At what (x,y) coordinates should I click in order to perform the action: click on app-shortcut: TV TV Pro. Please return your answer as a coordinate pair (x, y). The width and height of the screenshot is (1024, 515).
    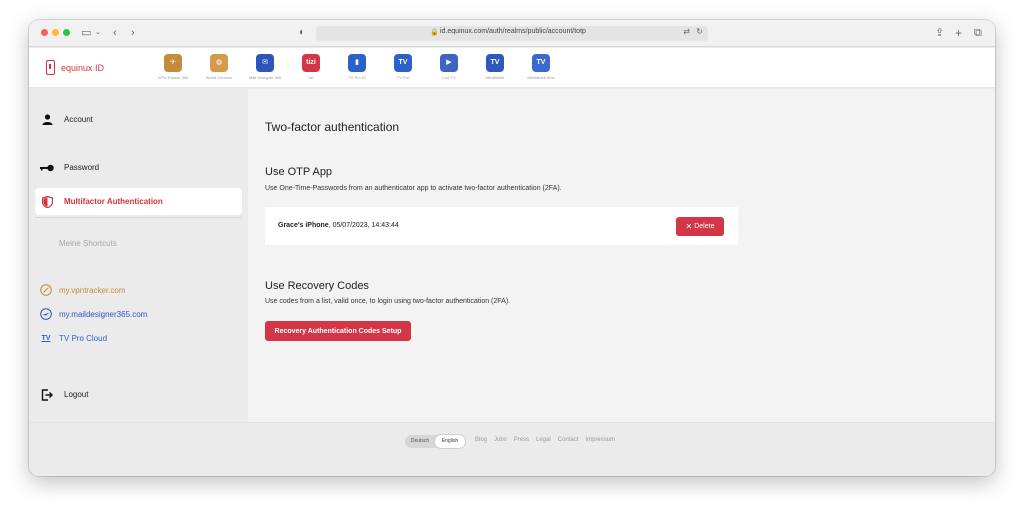
    Looking at the image, I should click on (403, 67).